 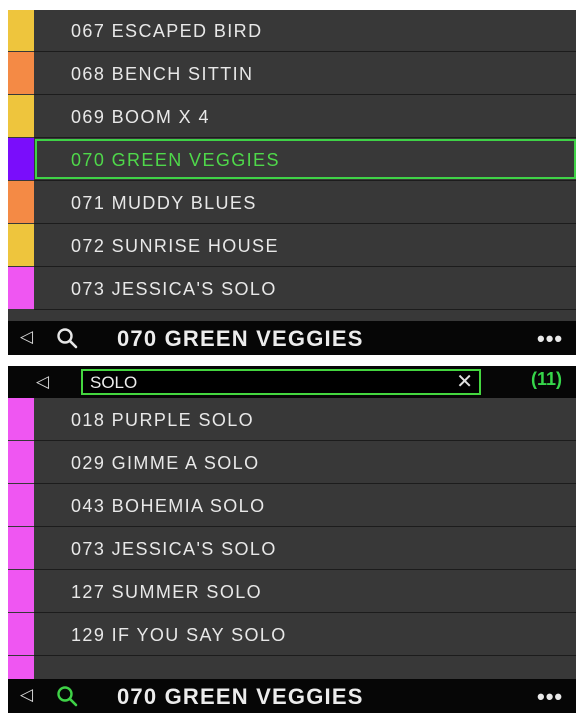 What do you see at coordinates (292, 159) in the screenshot?
I see `preset-row-selected: 070 GREEN VEGGIES` at bounding box center [292, 159].